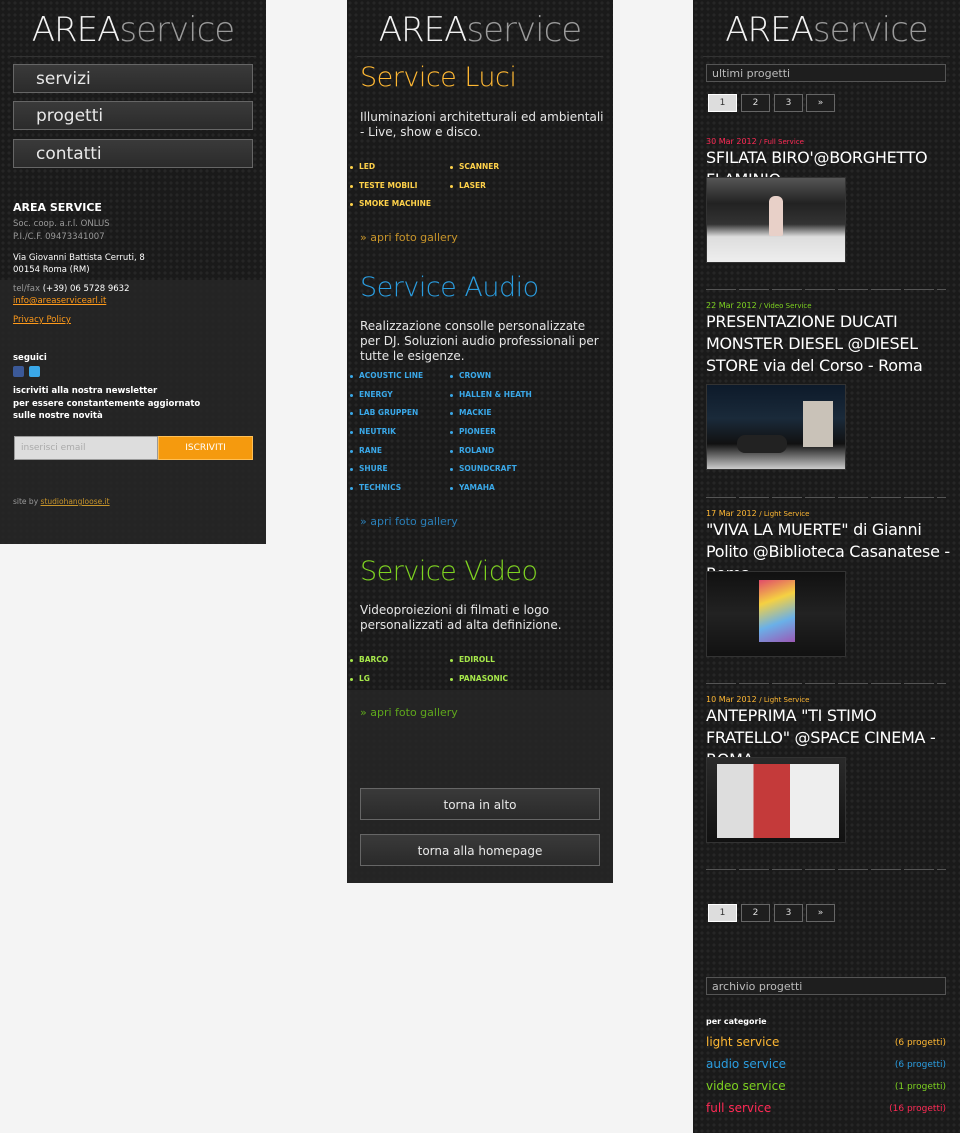 The image size is (960, 1133). I want to click on brand-item: LAB GRUPPEN, so click(384, 412).